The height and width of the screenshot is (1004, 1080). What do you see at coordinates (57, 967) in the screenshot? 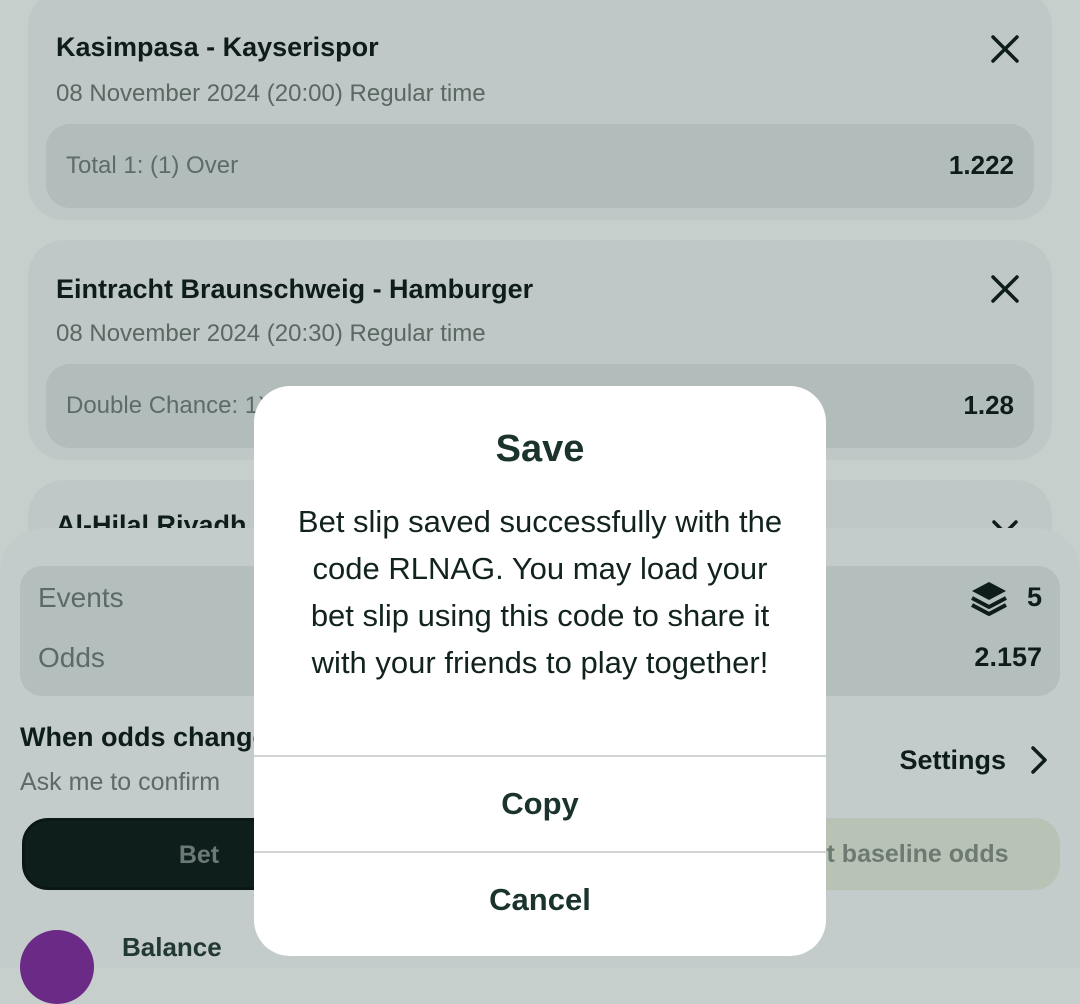
I see `avatar` at bounding box center [57, 967].